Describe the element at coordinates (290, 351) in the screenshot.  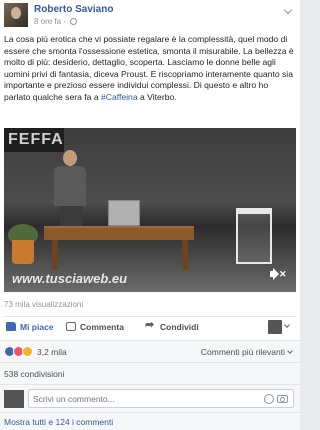
I see `caret-down-icon` at that location.